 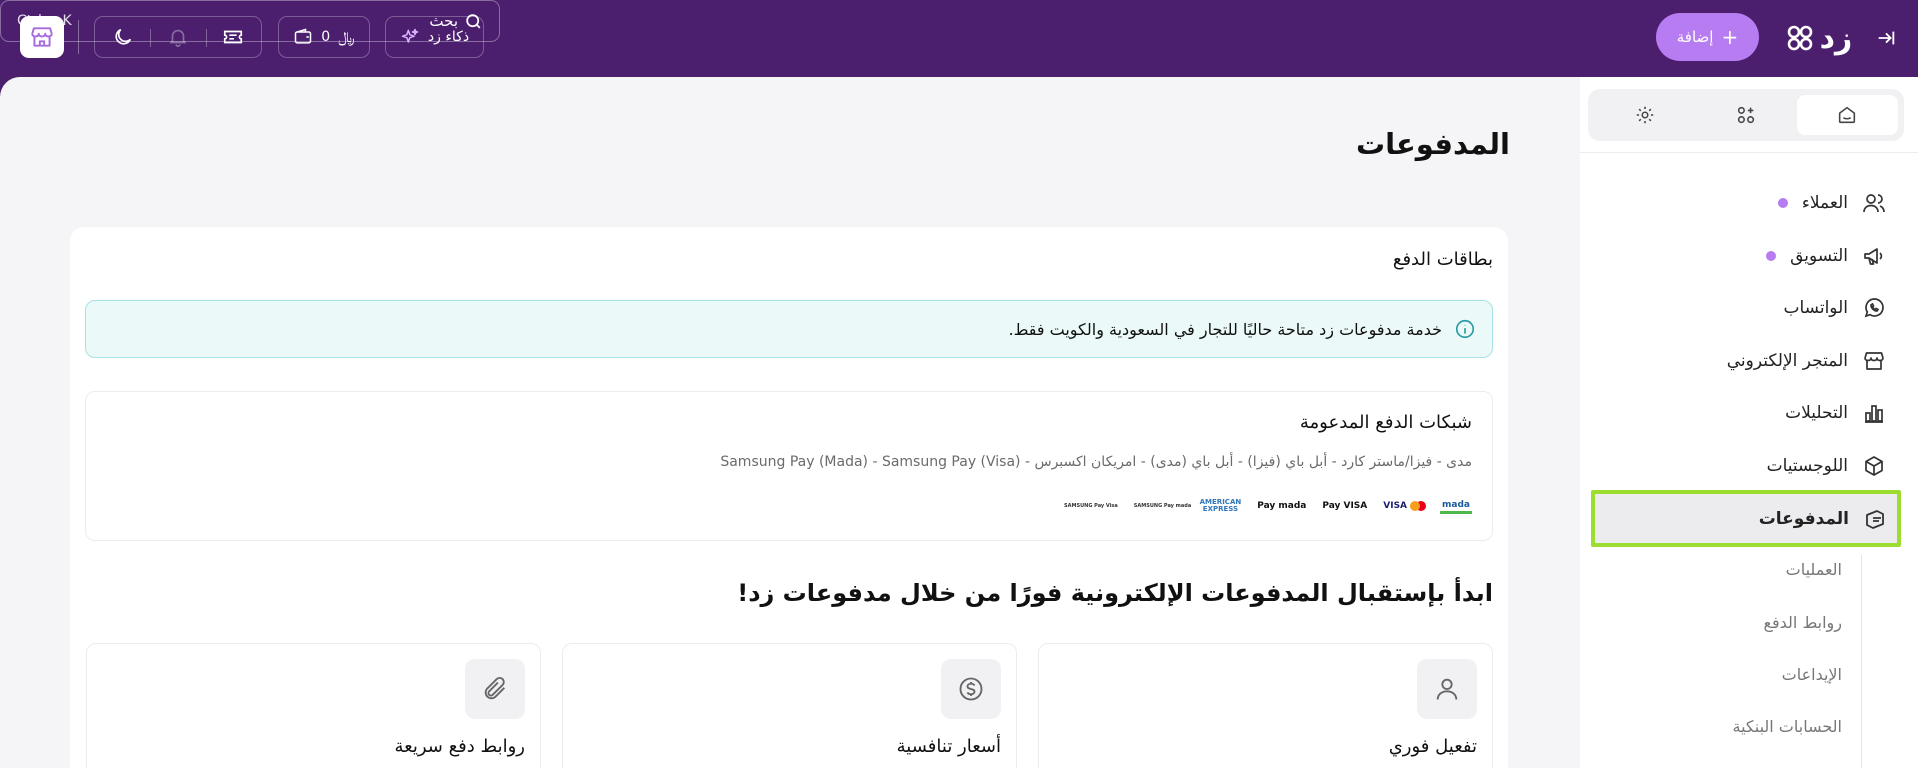 I want to click on ai-label: ذكاء زد, so click(x=448, y=37).